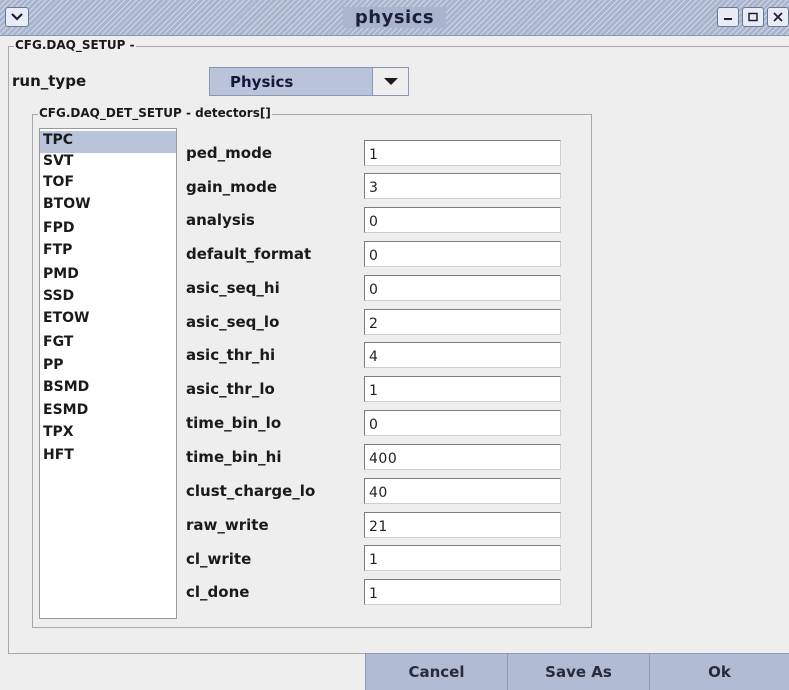  I want to click on close-icon, so click(778, 17).